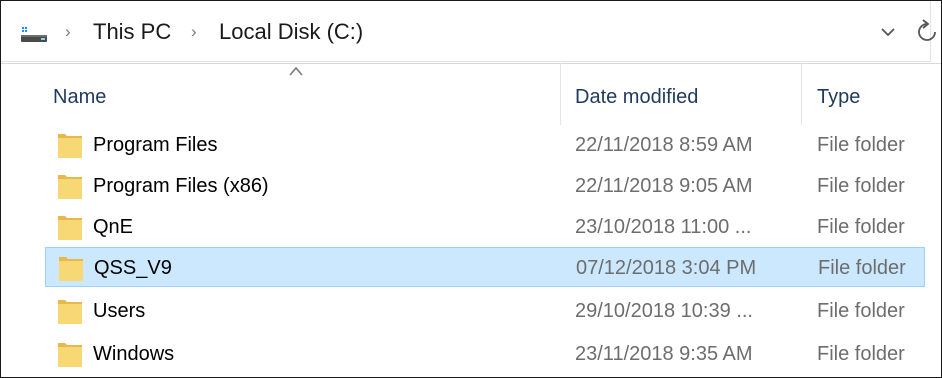 Image resolution: width=942 pixels, height=378 pixels. I want to click on file-row-qss-v9: QSS_V9 07/12/2018 3:04 PM File folder, so click(485, 267).